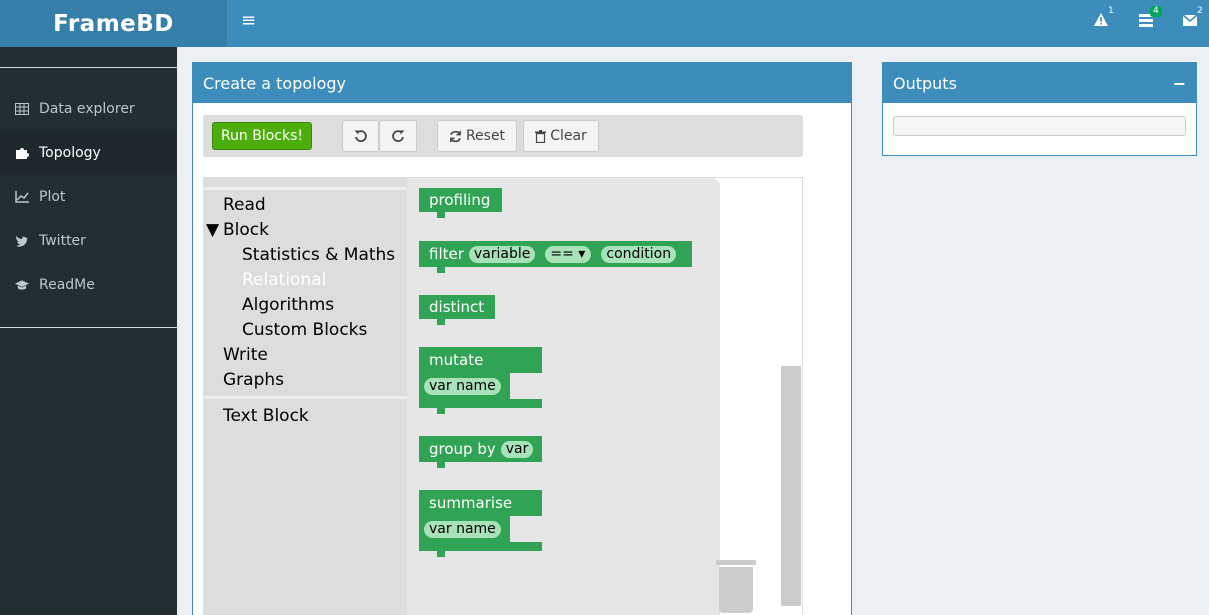 The width and height of the screenshot is (1209, 615). Describe the element at coordinates (52, 197) in the screenshot. I see `sidebar-item-label: Plot` at that location.